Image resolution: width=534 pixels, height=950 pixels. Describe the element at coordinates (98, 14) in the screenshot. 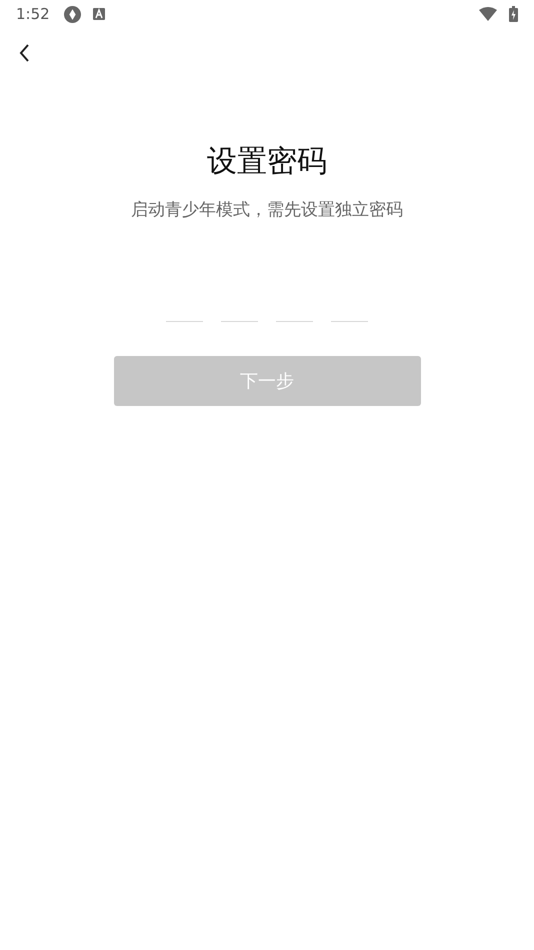

I see `keyboard-app-icon` at that location.